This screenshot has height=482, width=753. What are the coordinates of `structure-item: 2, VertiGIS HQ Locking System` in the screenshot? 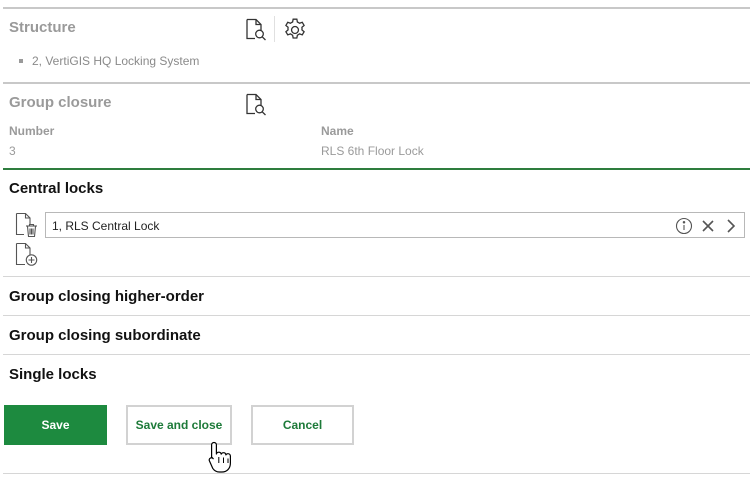 It's located at (116, 61).